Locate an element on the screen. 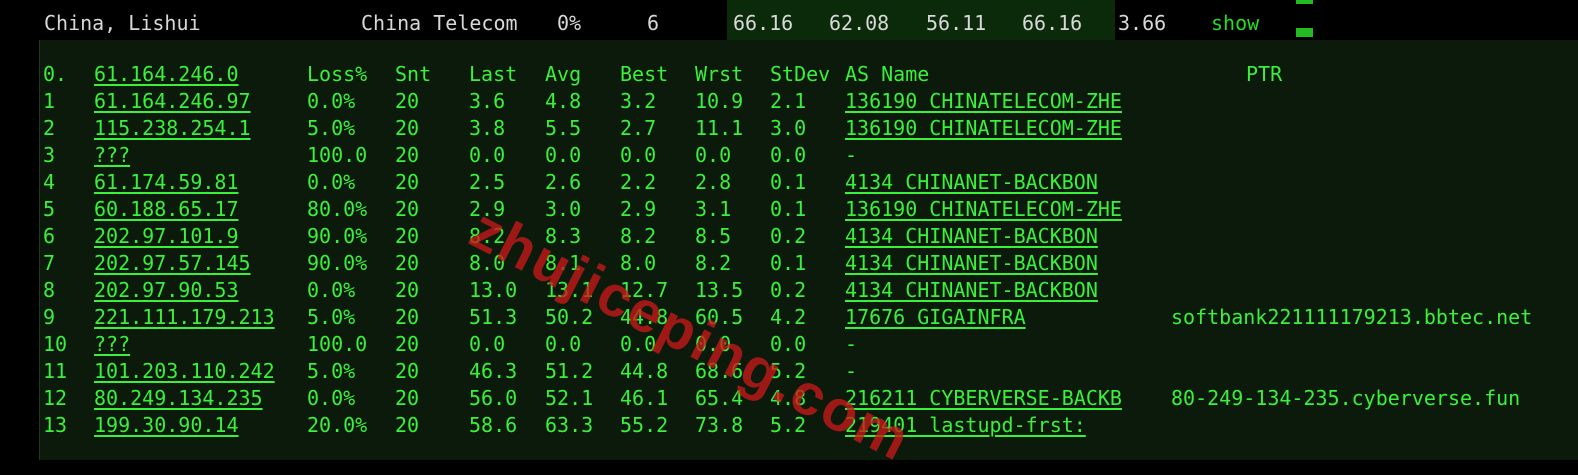 This screenshot has width=1578, height=475. hop-avg: 51.2 is located at coordinates (569, 371).